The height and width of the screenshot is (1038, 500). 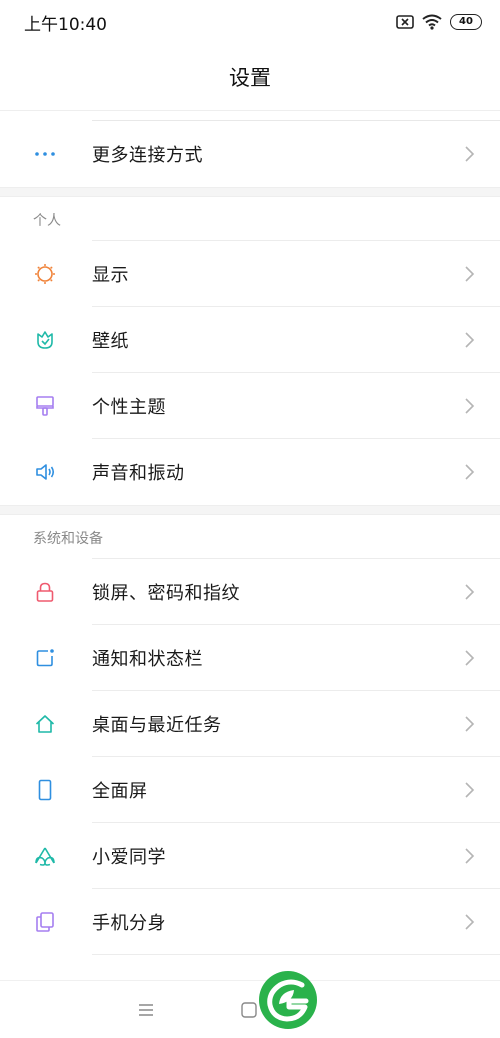 What do you see at coordinates (110, 275) in the screenshot?
I see `row-label: 显示` at bounding box center [110, 275].